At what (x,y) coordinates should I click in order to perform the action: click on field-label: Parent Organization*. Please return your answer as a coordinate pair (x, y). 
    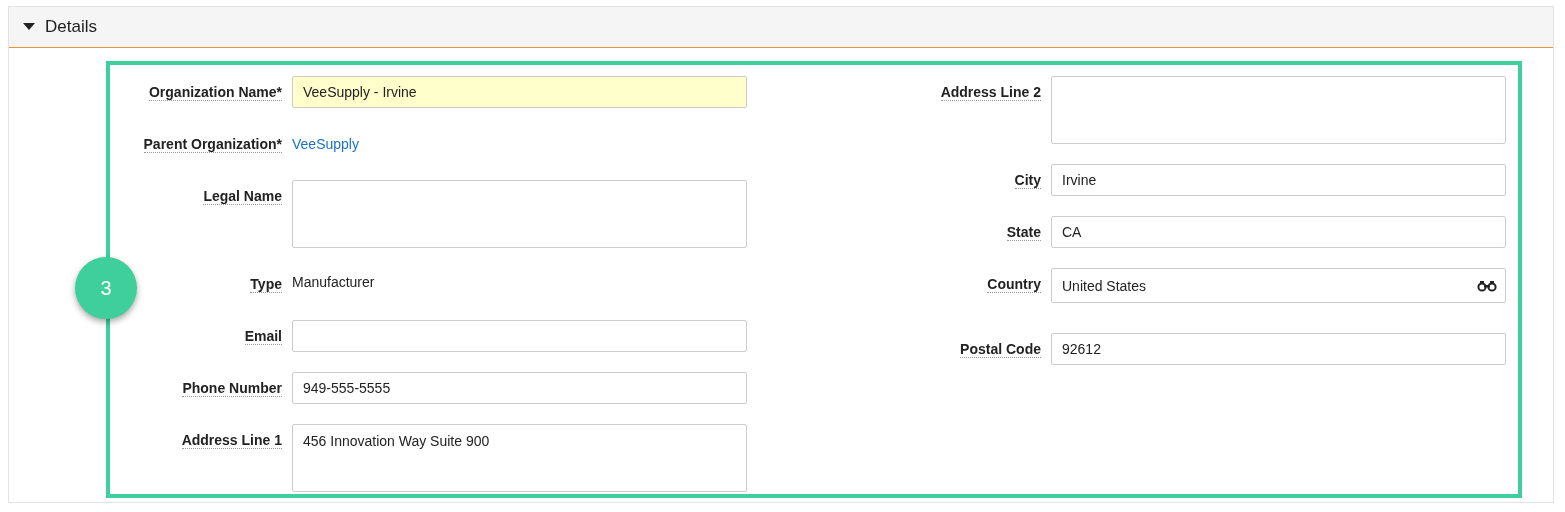
    Looking at the image, I should click on (212, 144).